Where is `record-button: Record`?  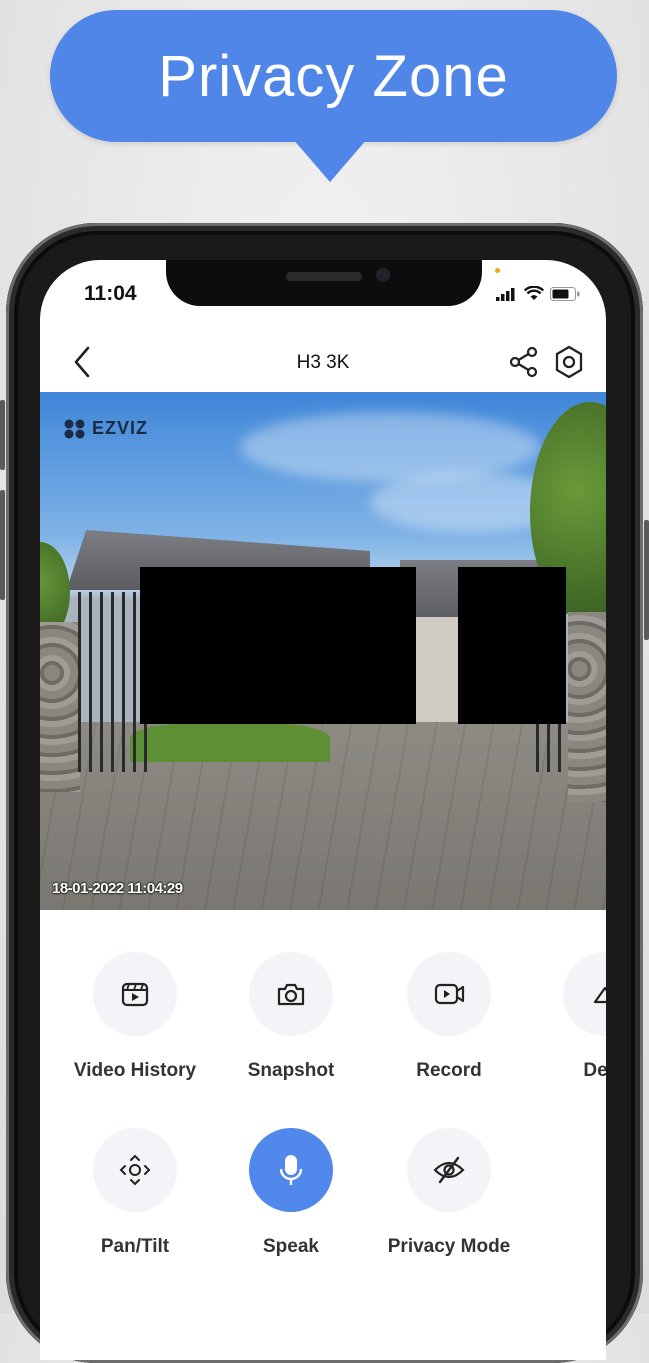
record-button: Record is located at coordinates (449, 1017).